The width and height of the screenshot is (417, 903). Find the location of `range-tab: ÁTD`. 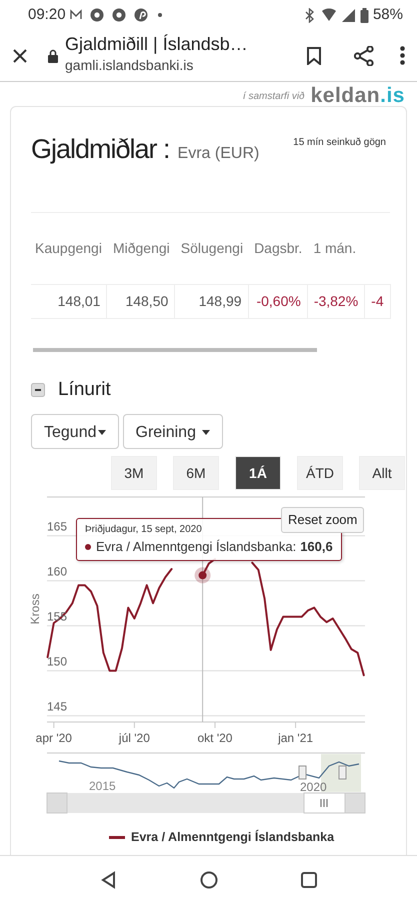

range-tab: ÁTD is located at coordinates (320, 473).